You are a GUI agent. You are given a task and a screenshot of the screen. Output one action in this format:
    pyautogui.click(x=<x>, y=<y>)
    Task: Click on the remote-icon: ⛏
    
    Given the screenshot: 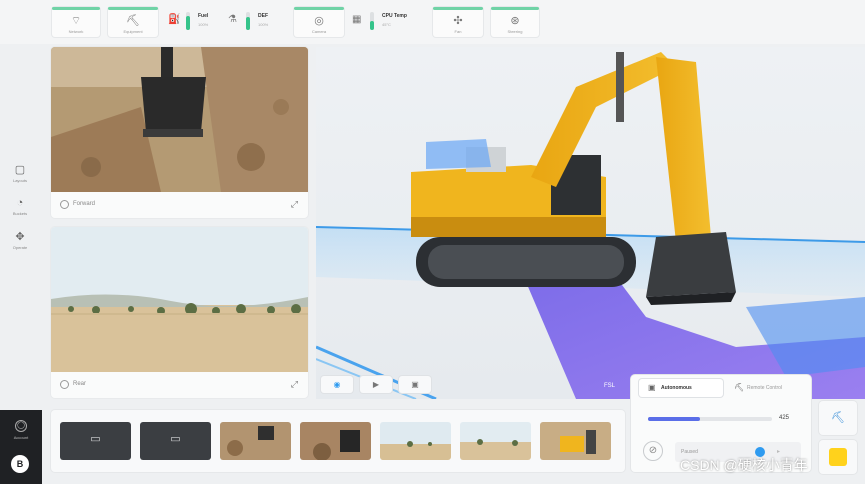 What is the action you would take?
    pyautogui.click(x=739, y=387)
    